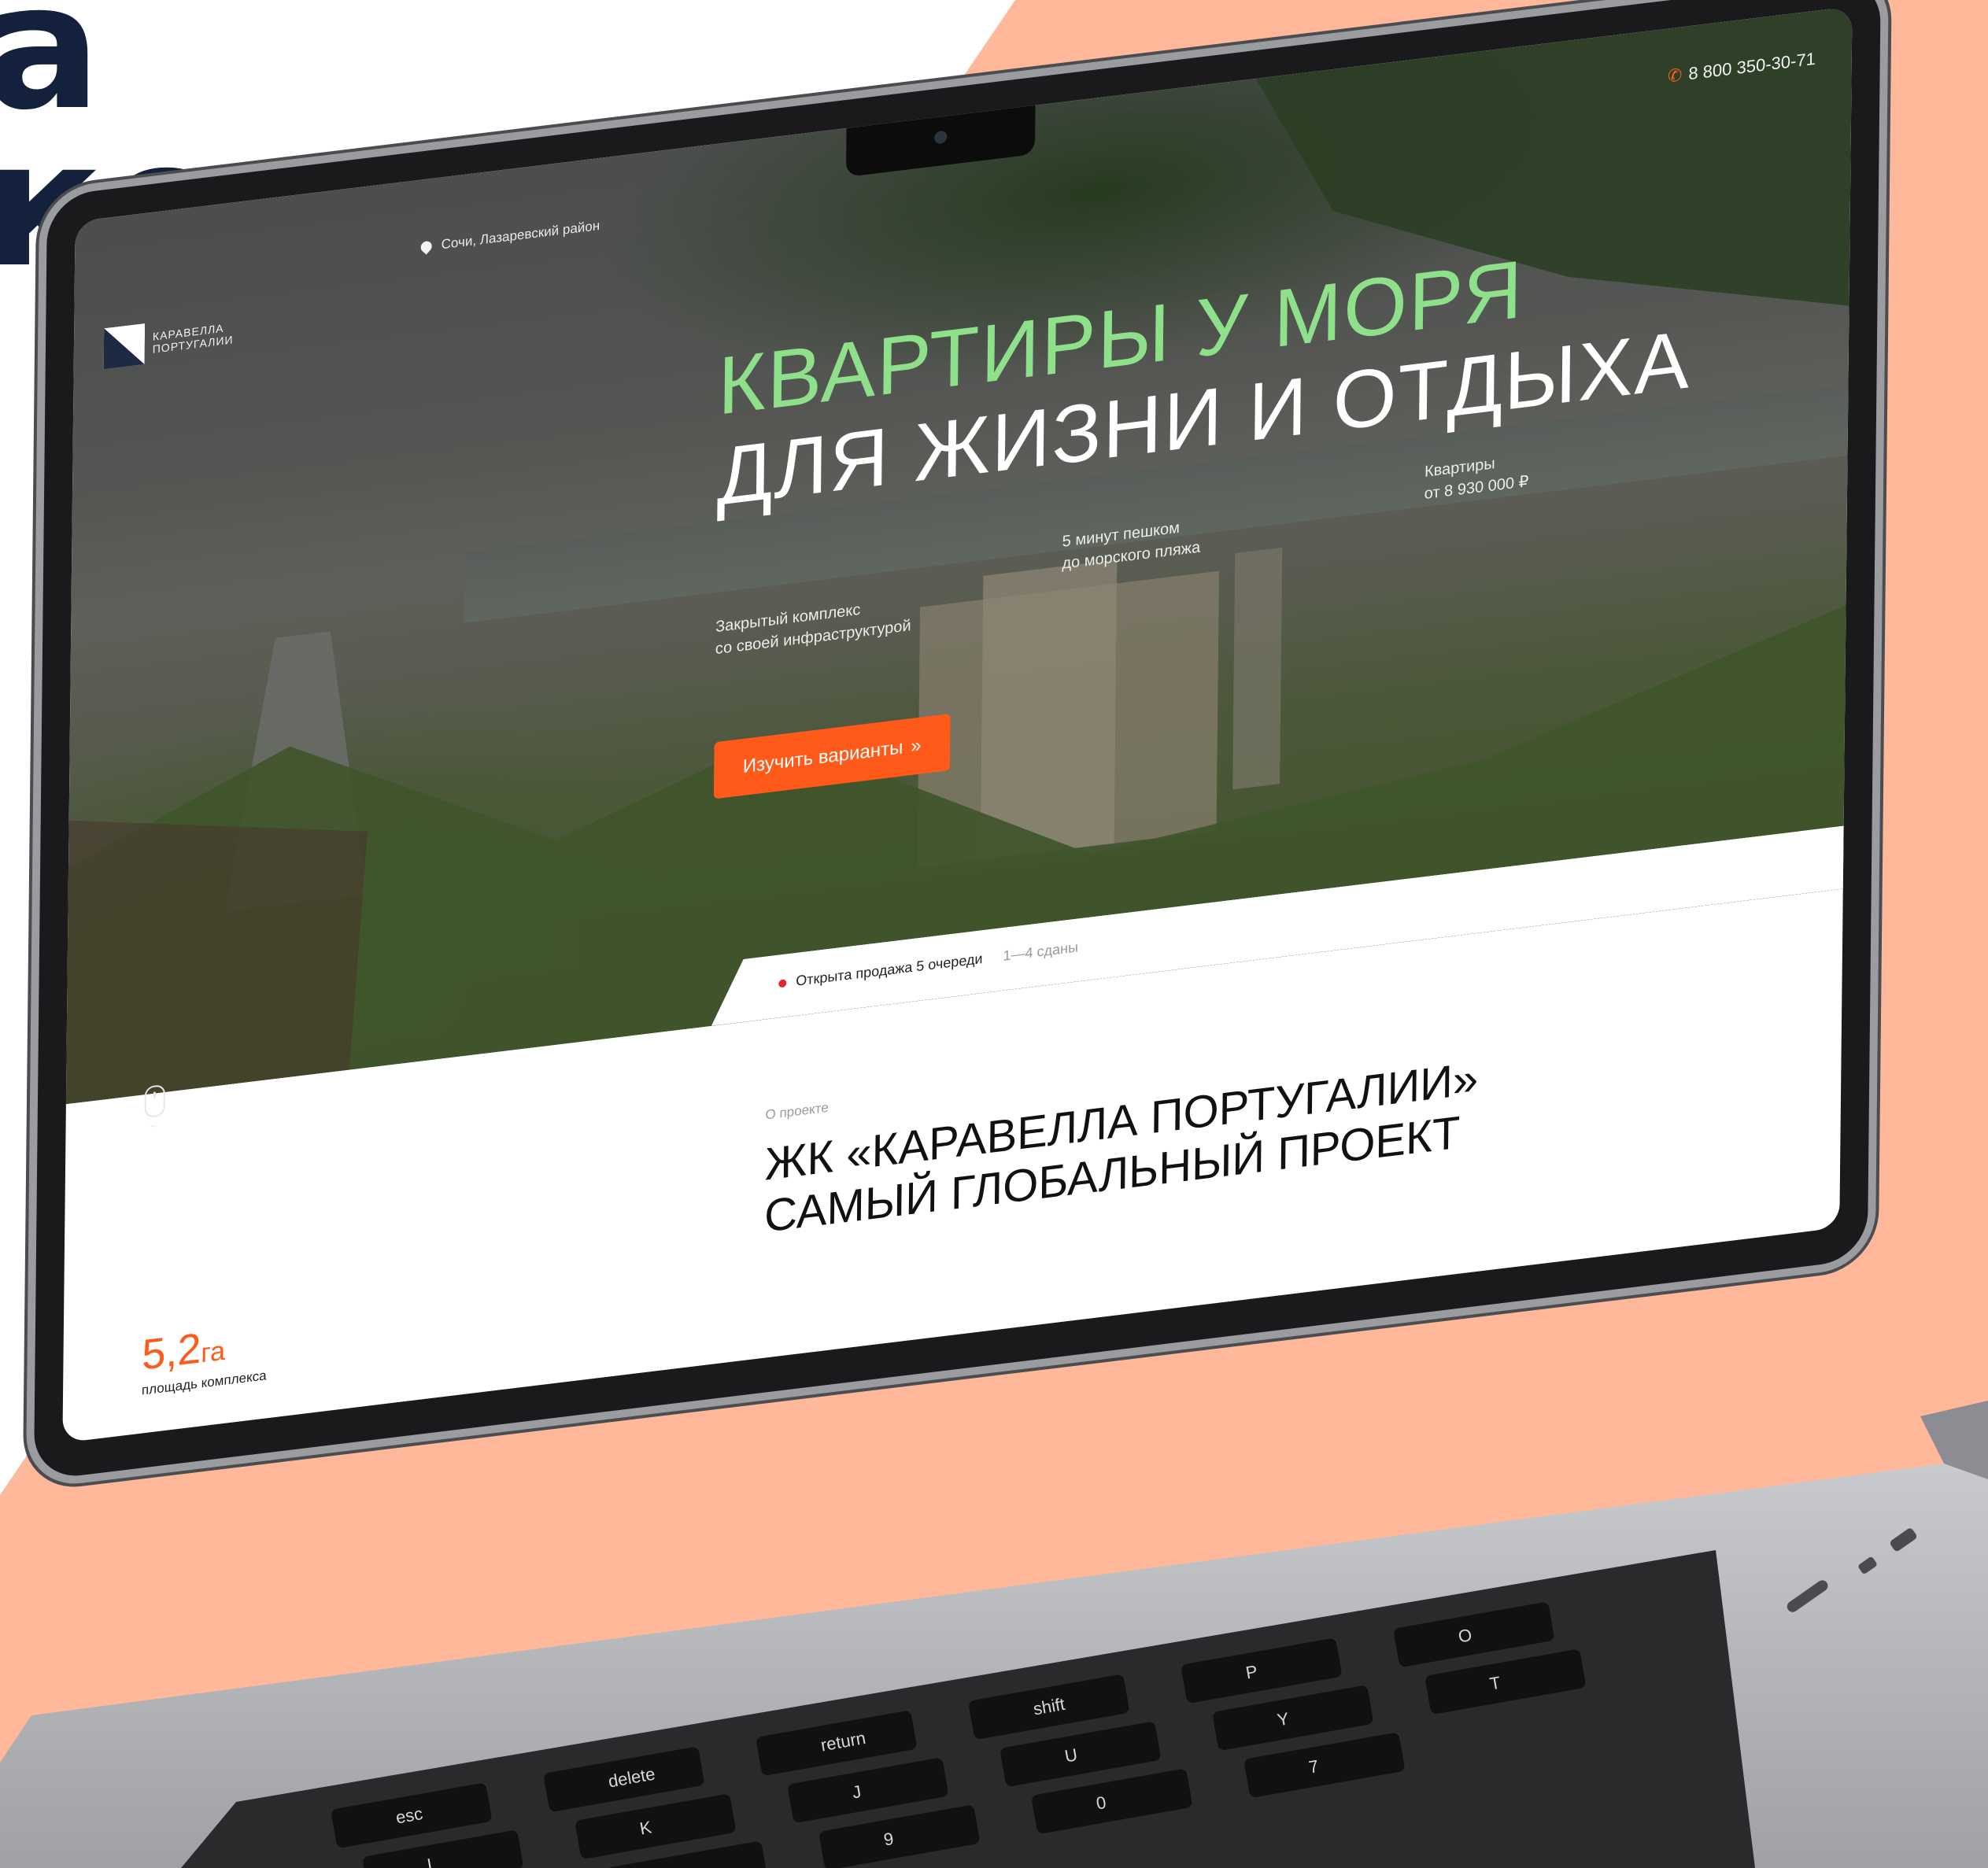  I want to click on about-label: О проекте, so click(797, 1111).